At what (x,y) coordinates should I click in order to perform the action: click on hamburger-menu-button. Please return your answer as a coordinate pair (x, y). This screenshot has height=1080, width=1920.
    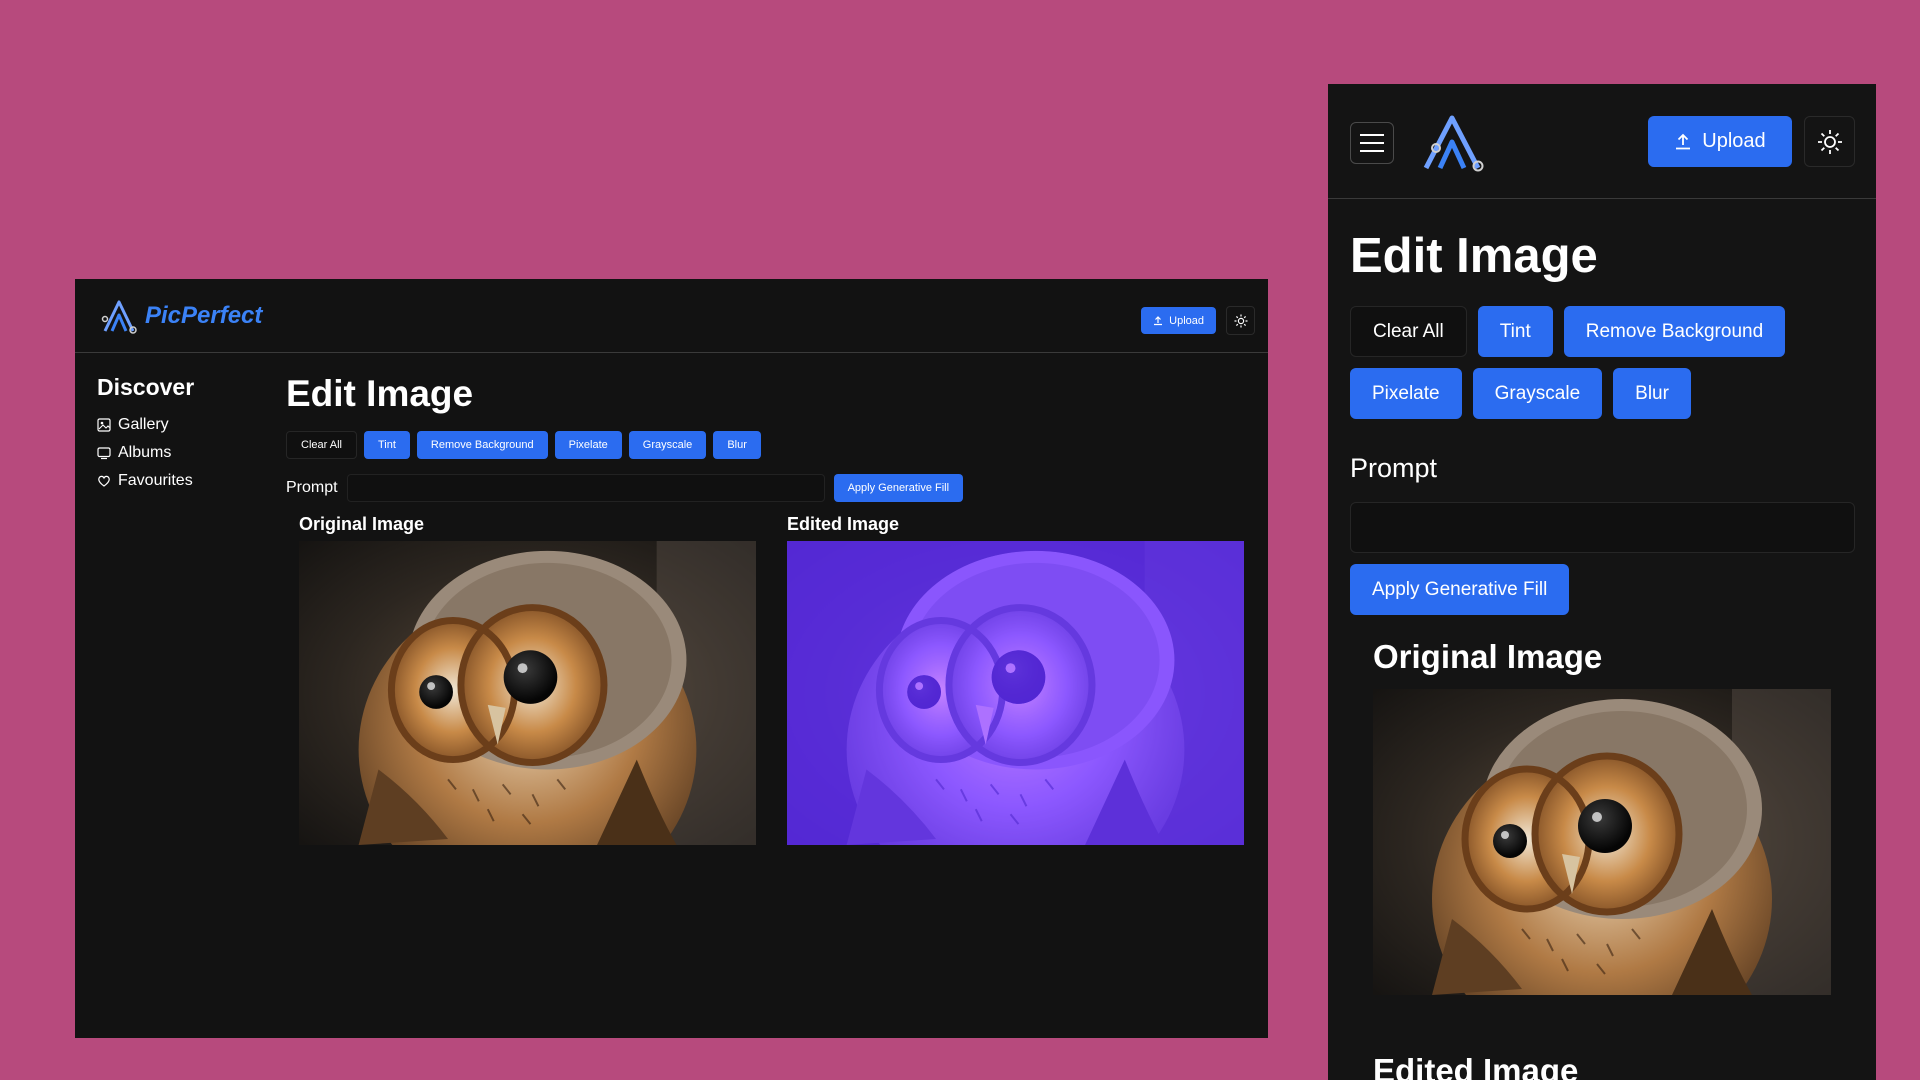
    Looking at the image, I should click on (1372, 143).